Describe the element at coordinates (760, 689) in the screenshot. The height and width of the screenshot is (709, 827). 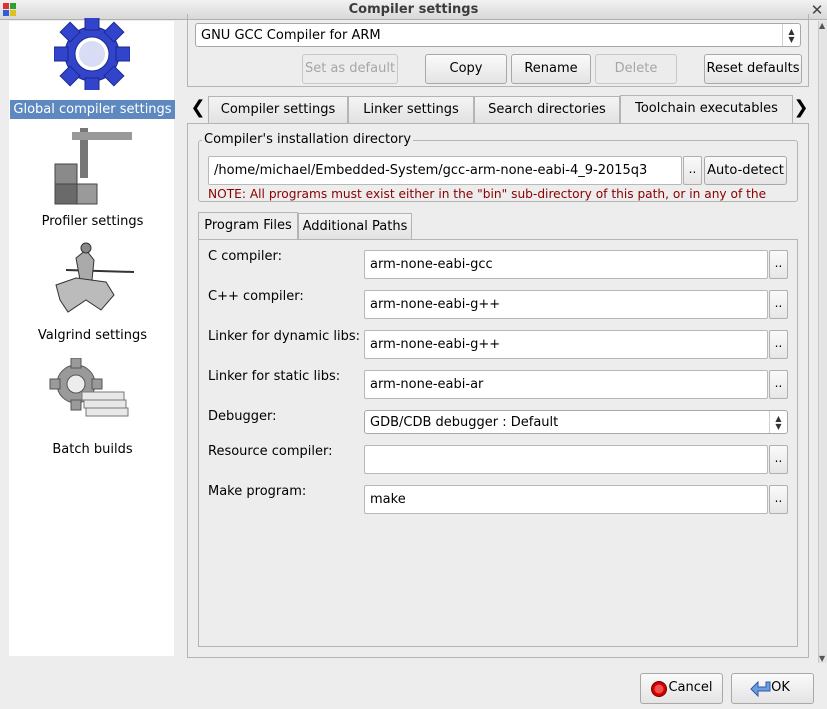
I see `return-arrow-icon` at that location.